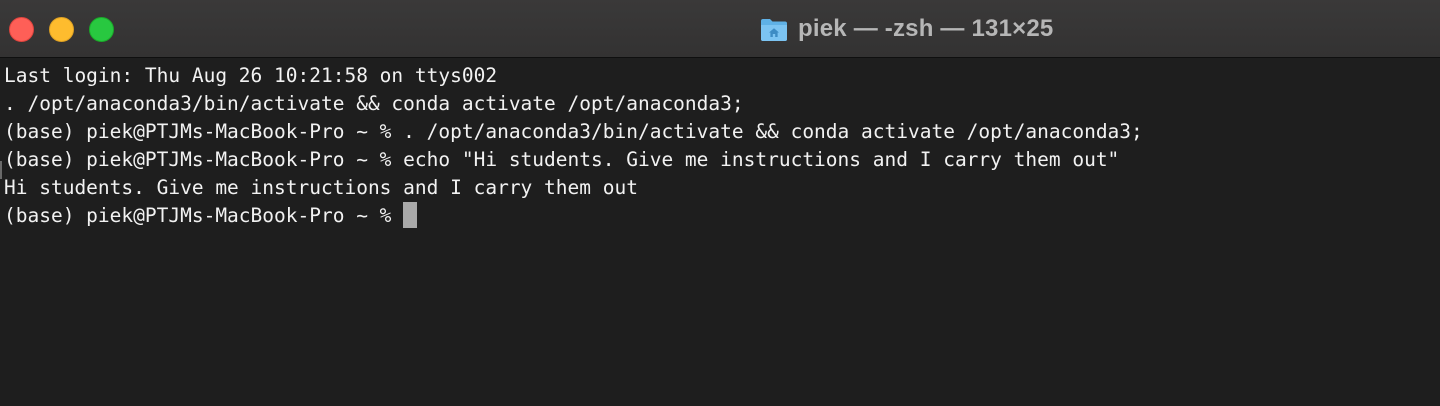  Describe the element at coordinates (1, 170) in the screenshot. I see `line-marker` at that location.